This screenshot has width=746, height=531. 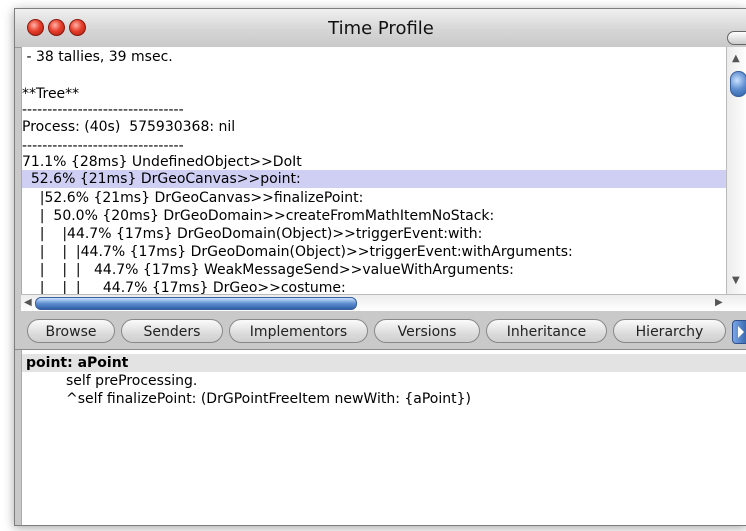 I want to click on tree-line-selected: 52.6% {21ms} DrGeoCanvas>>point:, so click(x=374, y=179).